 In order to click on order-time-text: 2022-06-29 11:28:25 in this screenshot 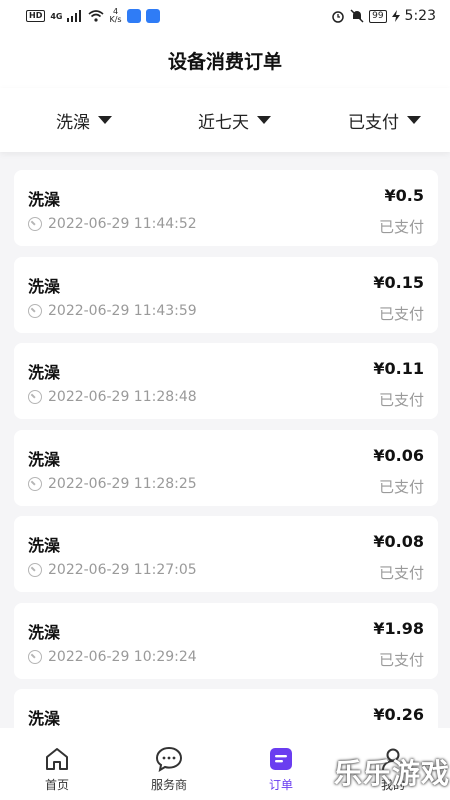, I will do `click(122, 483)`.